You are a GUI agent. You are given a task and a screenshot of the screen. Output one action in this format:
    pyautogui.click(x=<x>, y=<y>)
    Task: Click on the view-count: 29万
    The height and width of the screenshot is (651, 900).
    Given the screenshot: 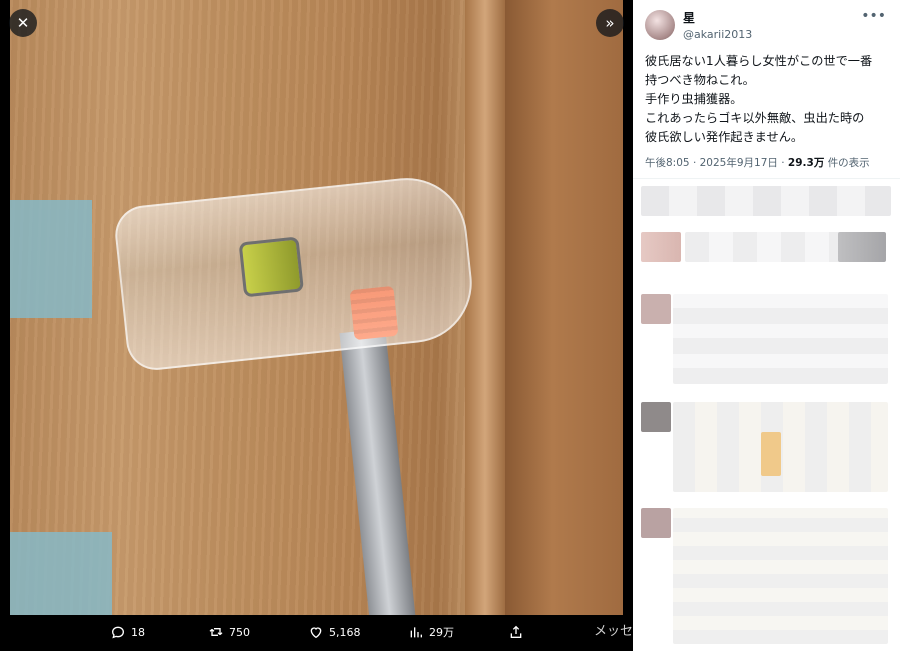 What is the action you would take?
    pyautogui.click(x=441, y=632)
    